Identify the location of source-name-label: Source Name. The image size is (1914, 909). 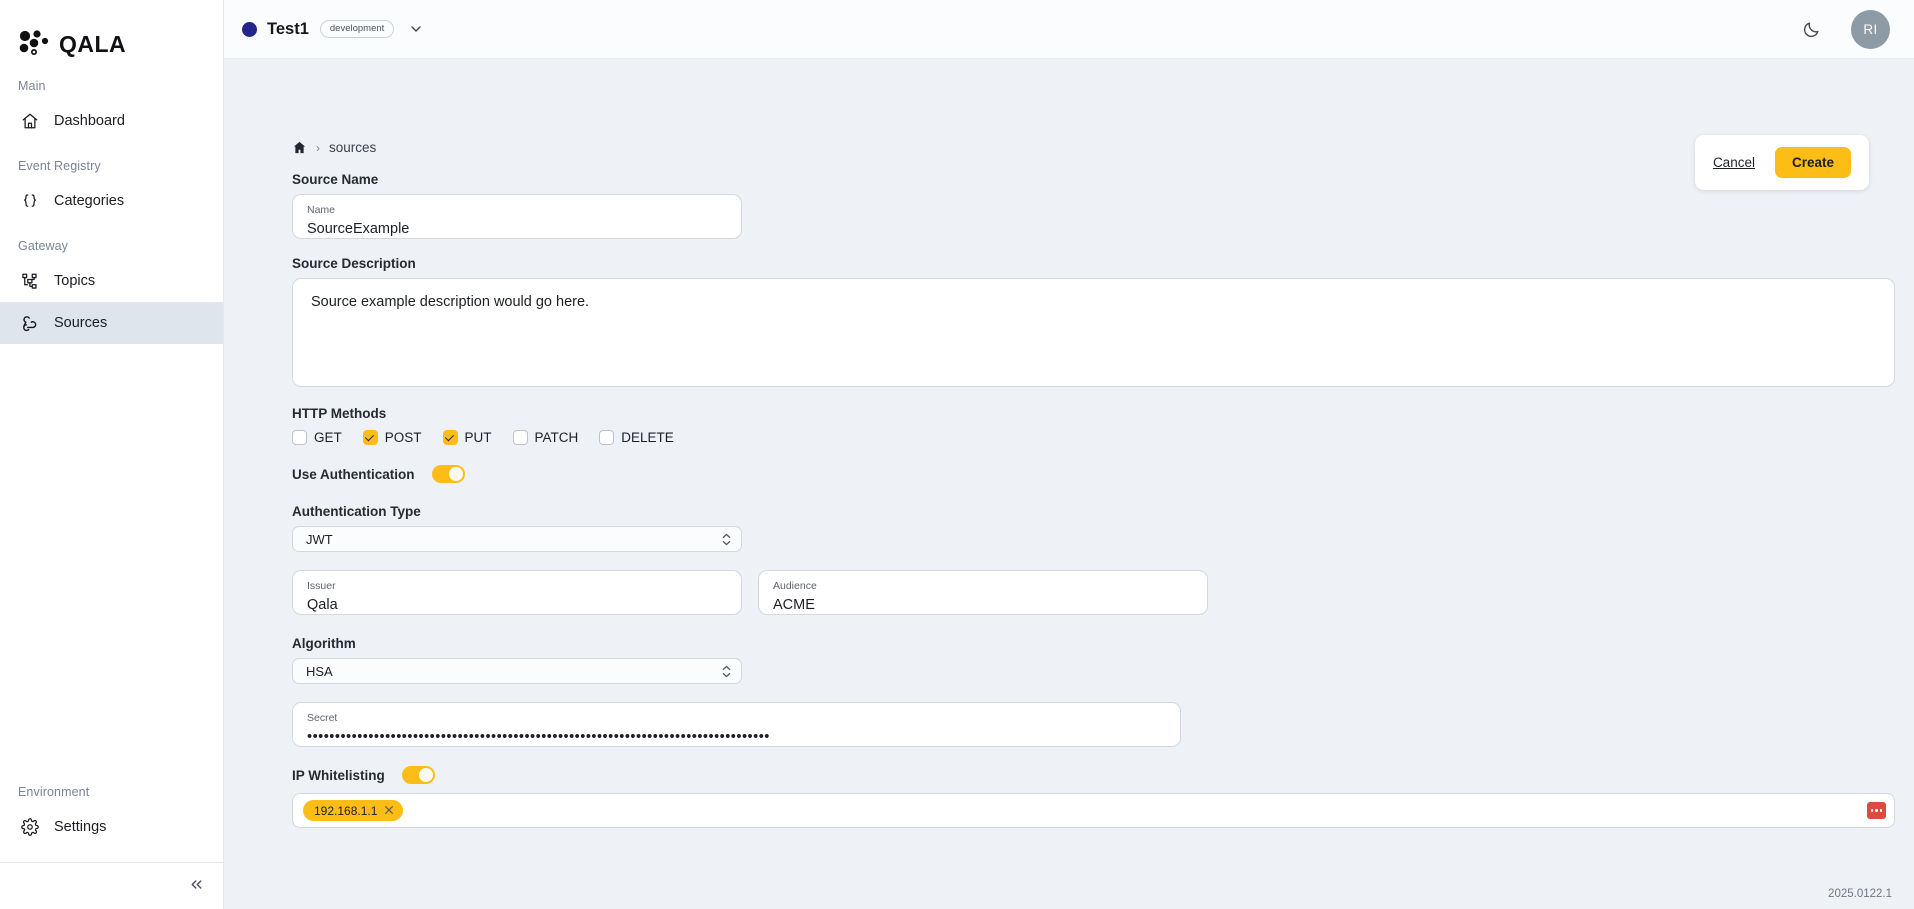
(335, 179).